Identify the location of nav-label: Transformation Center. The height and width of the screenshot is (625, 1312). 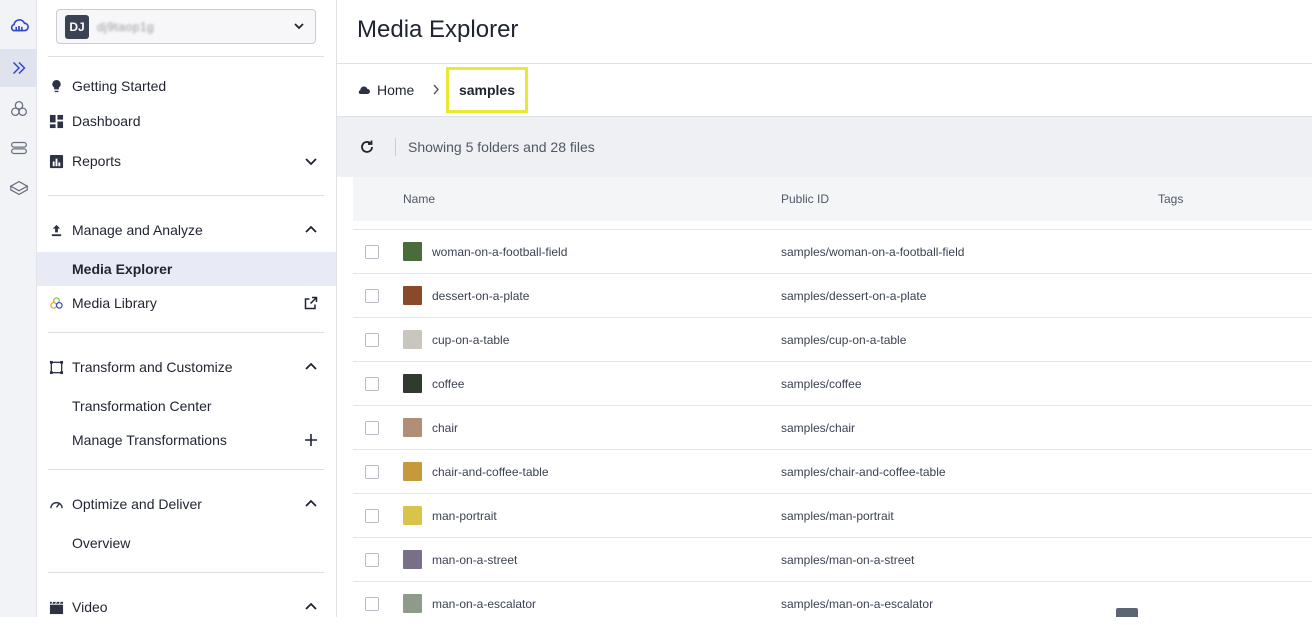
(142, 406).